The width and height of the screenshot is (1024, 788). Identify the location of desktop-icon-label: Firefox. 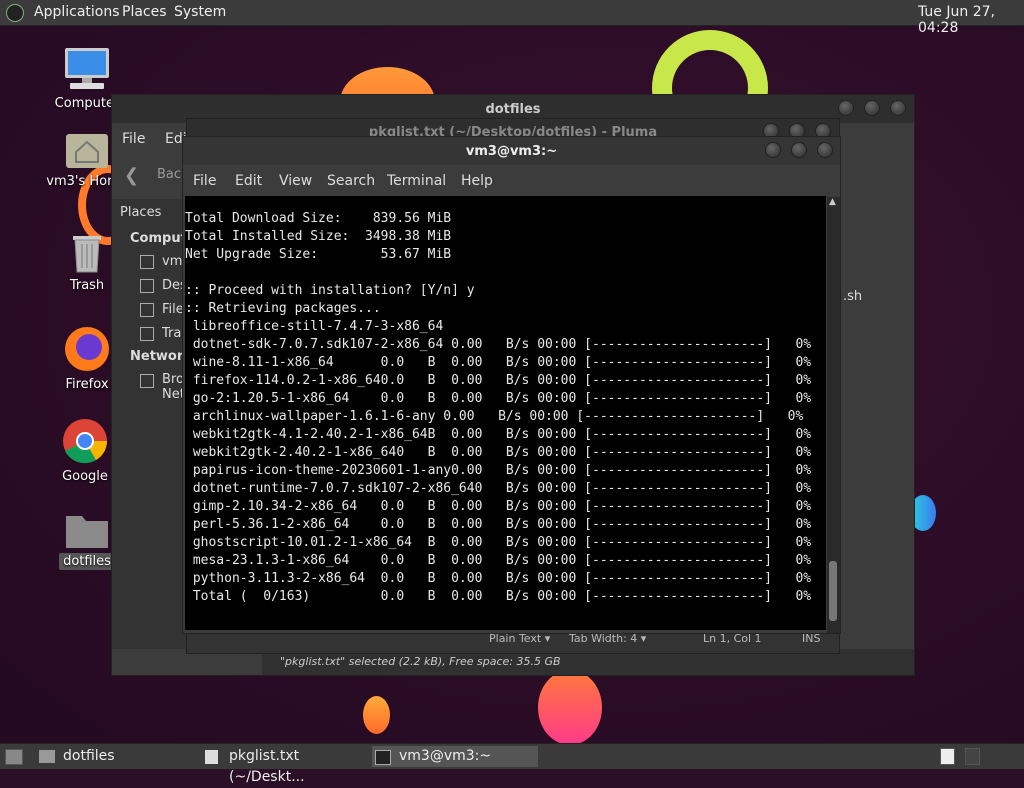
(87, 384).